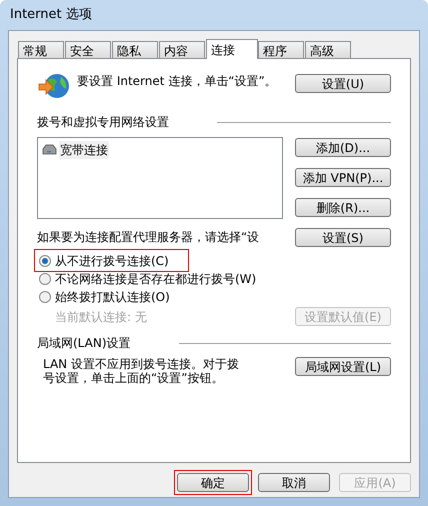 The width and height of the screenshot is (428, 506). What do you see at coordinates (88, 49) in the screenshot?
I see `tab: 安全` at bounding box center [88, 49].